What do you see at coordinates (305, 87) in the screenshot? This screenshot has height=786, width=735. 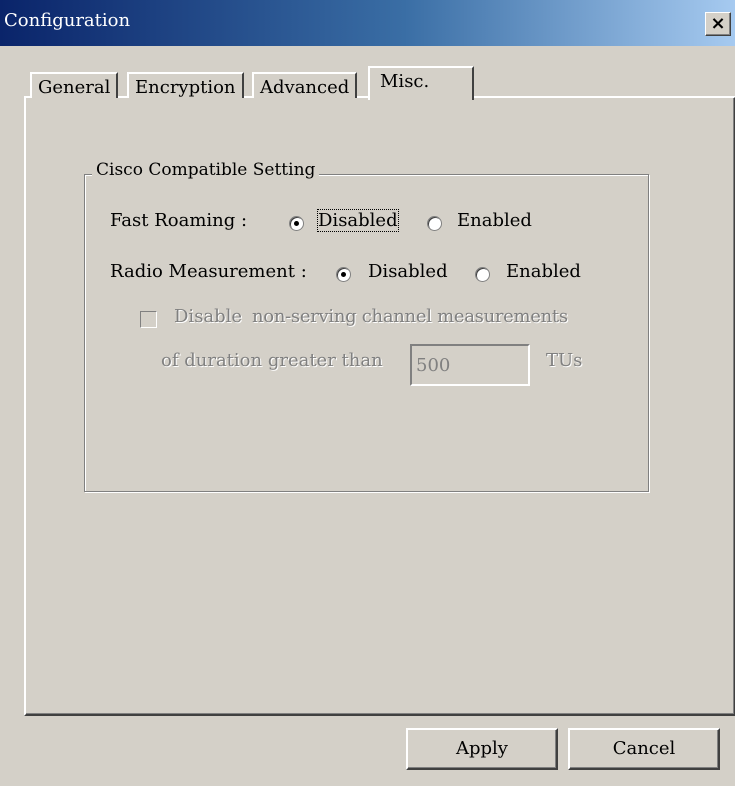 I see `tab-advanced-label: Advanced` at bounding box center [305, 87].